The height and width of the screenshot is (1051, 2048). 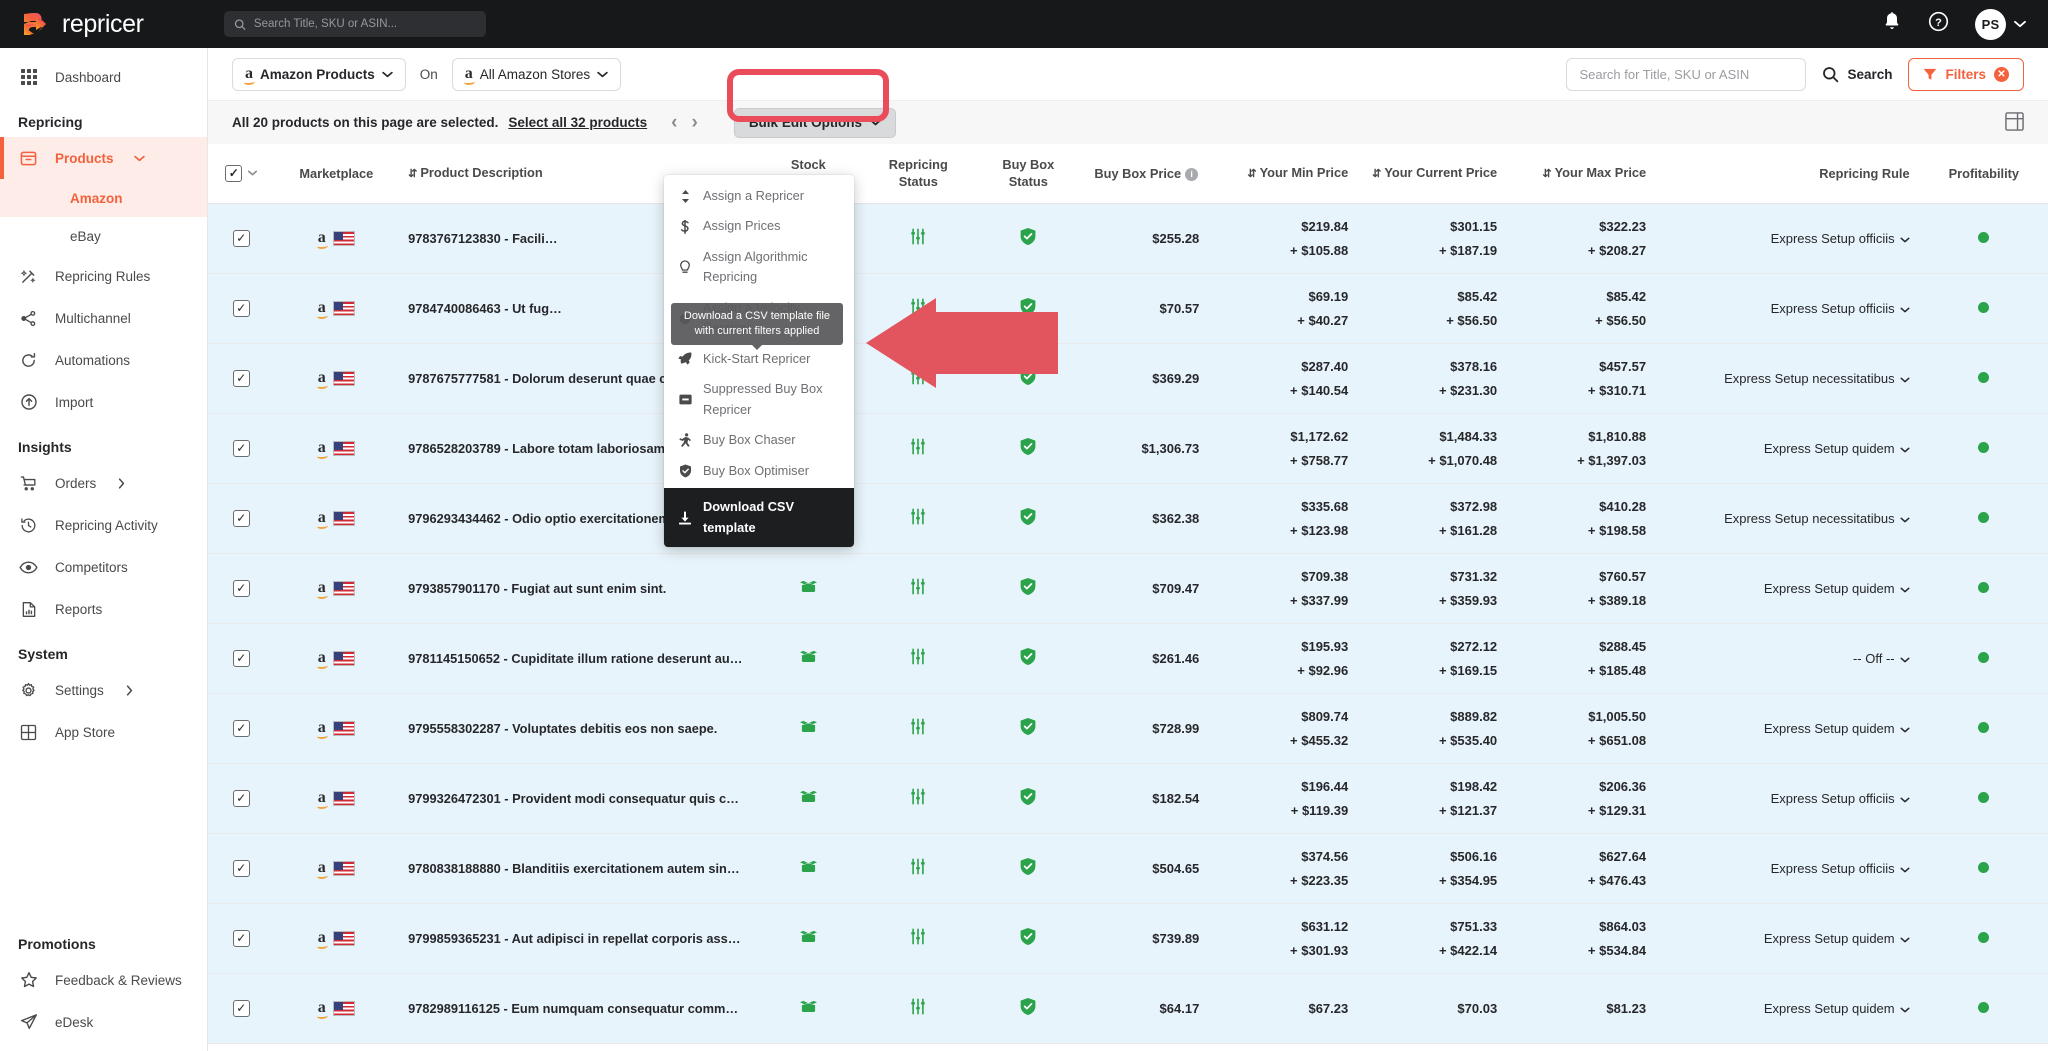 What do you see at coordinates (1433, 518) in the screenshot?
I see `cell-your-current-price: $372.98 + $161.28` at bounding box center [1433, 518].